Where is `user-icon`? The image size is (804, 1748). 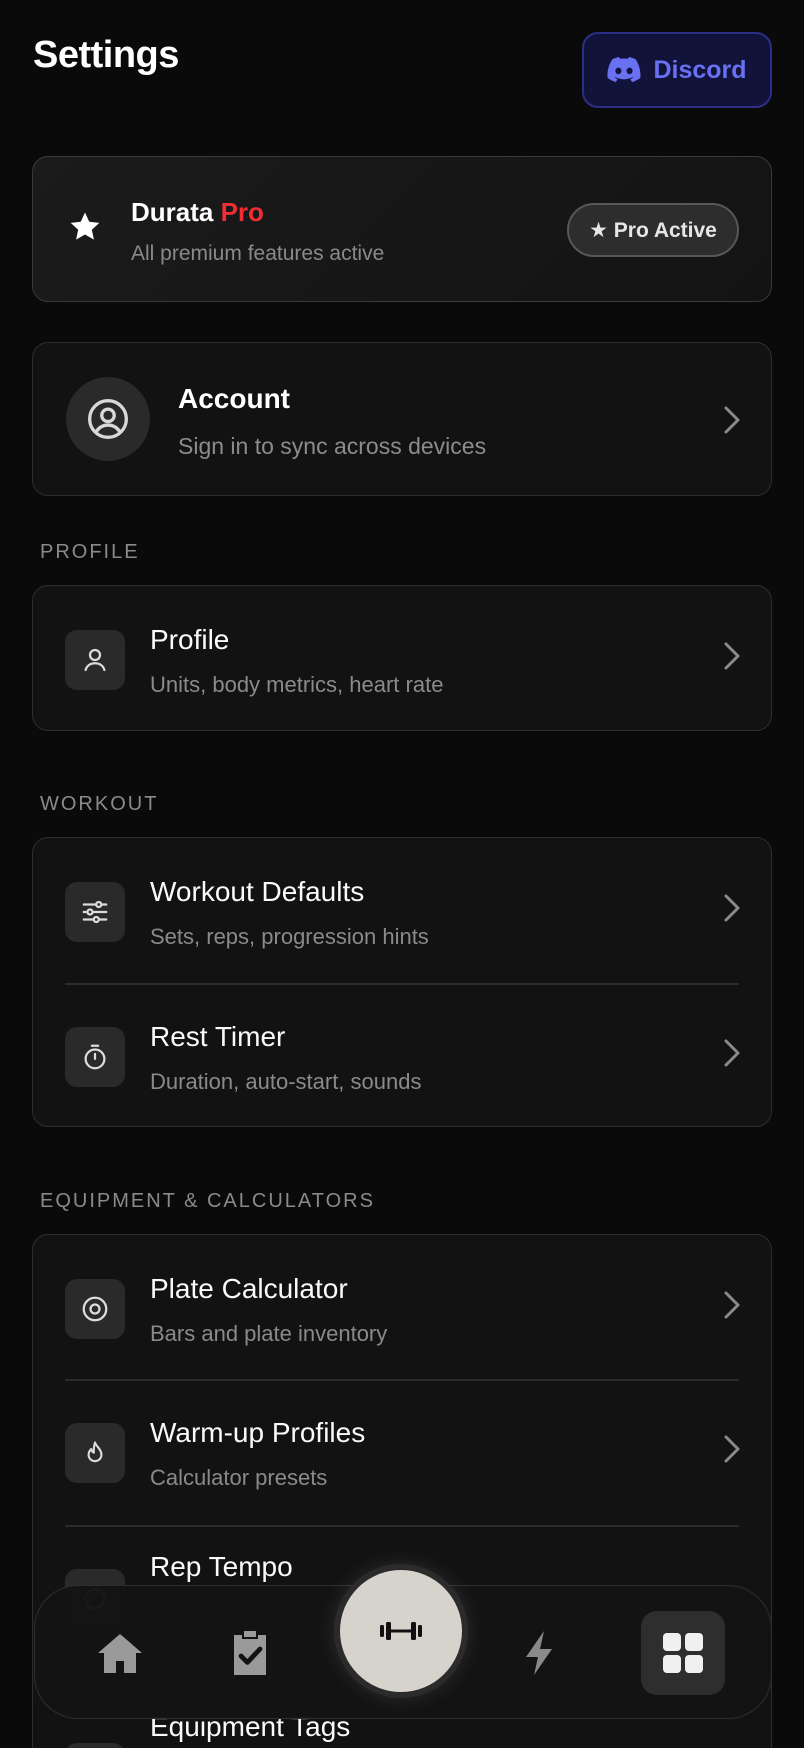 user-icon is located at coordinates (95, 660).